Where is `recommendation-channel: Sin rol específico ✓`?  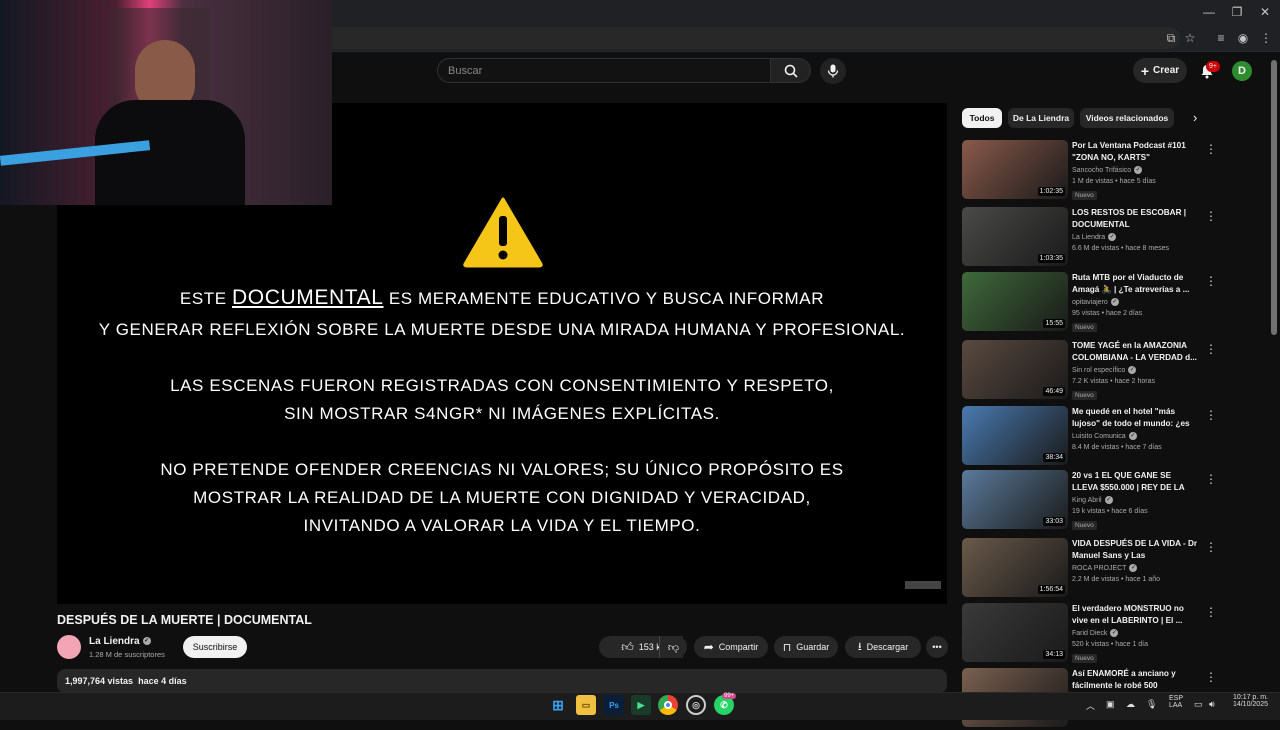
recommendation-channel: Sin rol específico ✓ is located at coordinates (1104, 370).